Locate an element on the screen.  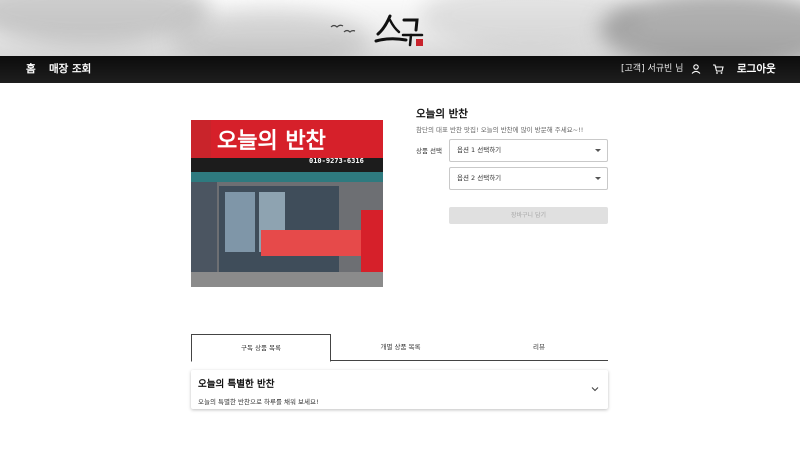
chevron-down-icon is located at coordinates (595, 389).